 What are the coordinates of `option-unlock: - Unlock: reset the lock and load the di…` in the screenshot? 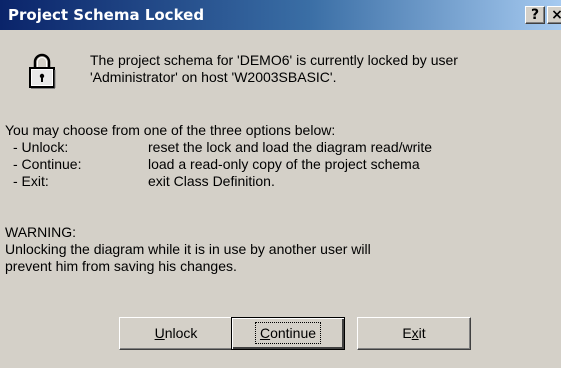 It's located at (218, 147).